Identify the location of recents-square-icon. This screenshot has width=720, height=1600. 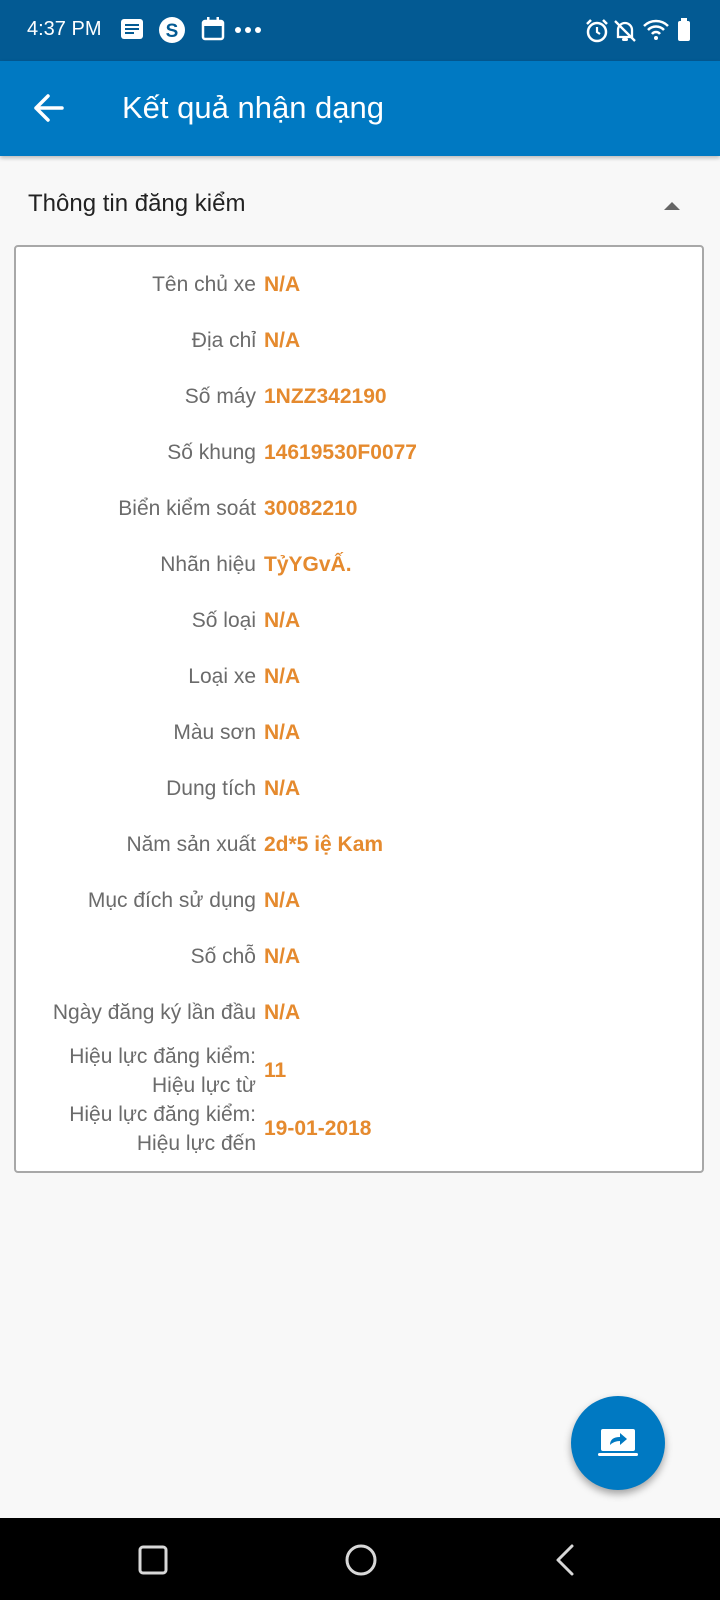
(153, 1560).